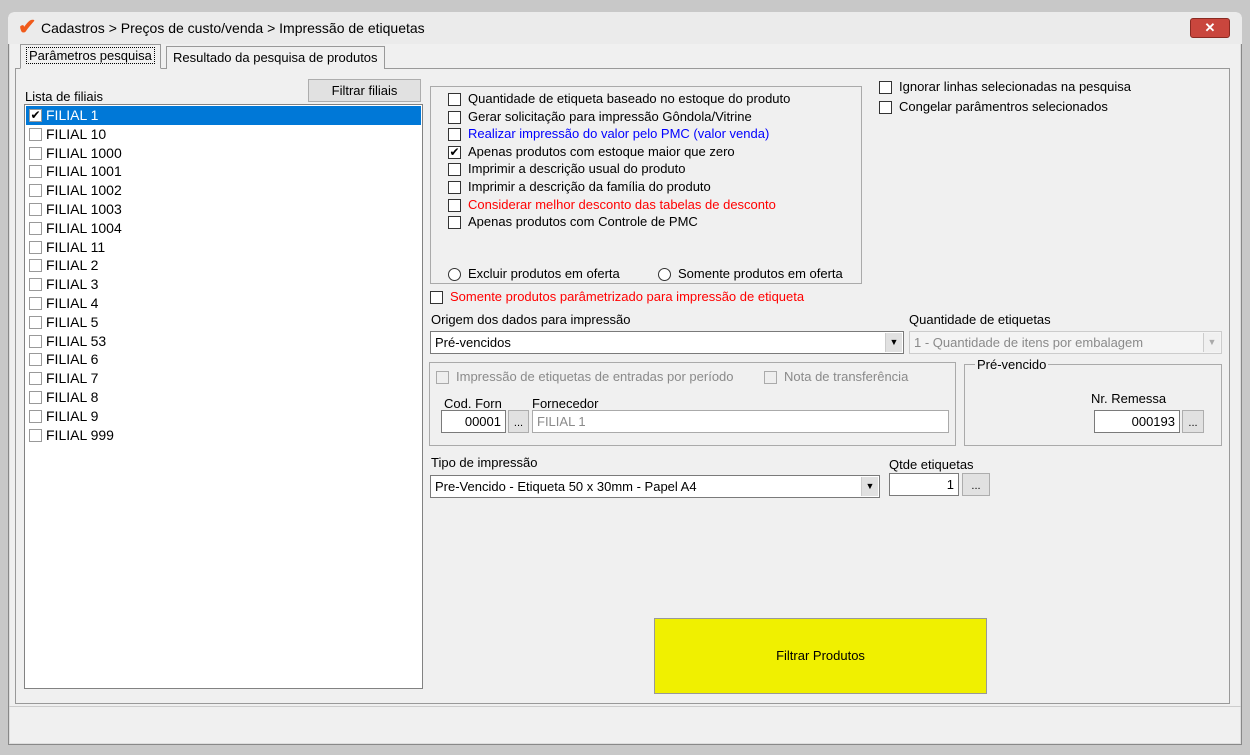  I want to click on qtde-input: 1, so click(924, 484).